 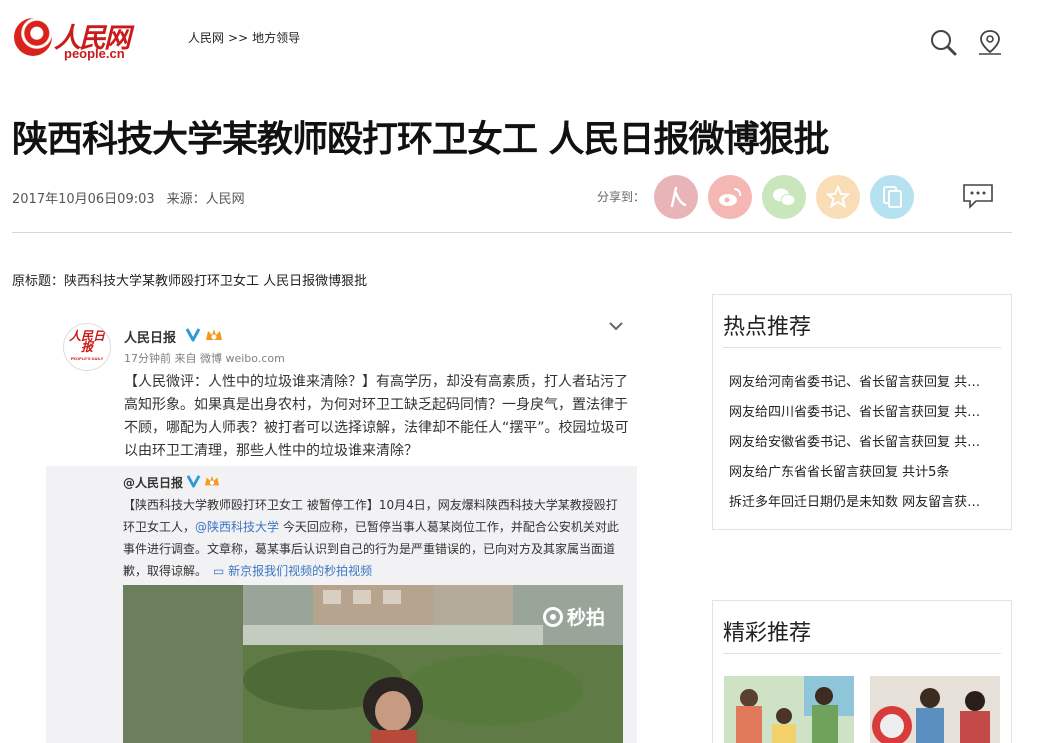 What do you see at coordinates (204, 358) in the screenshot?
I see `post-time: 17分钟前 来自 微博 weibo.com` at bounding box center [204, 358].